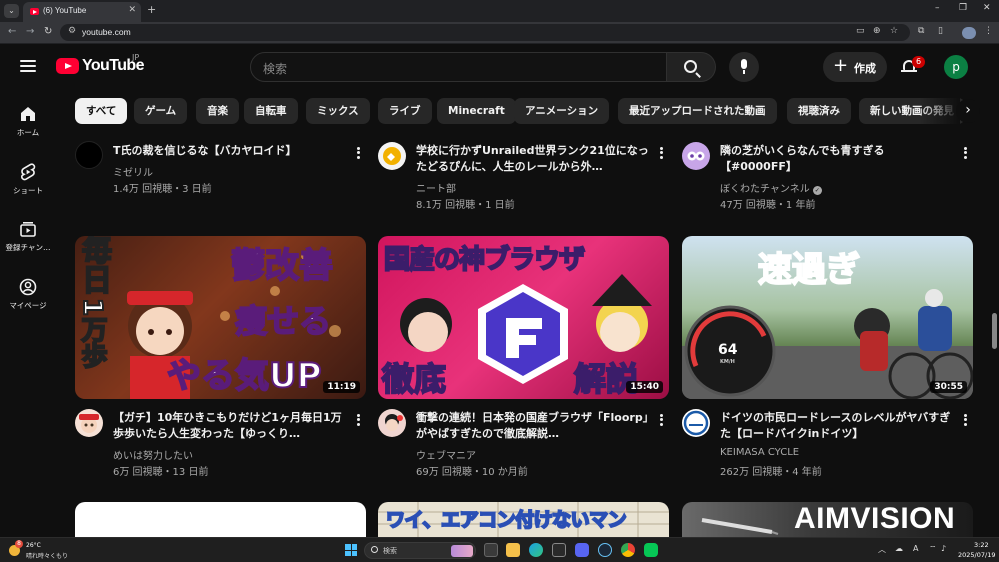 The height and width of the screenshot is (562, 999). I want to click on browser-menu-icon: ⋮, so click(988, 31).